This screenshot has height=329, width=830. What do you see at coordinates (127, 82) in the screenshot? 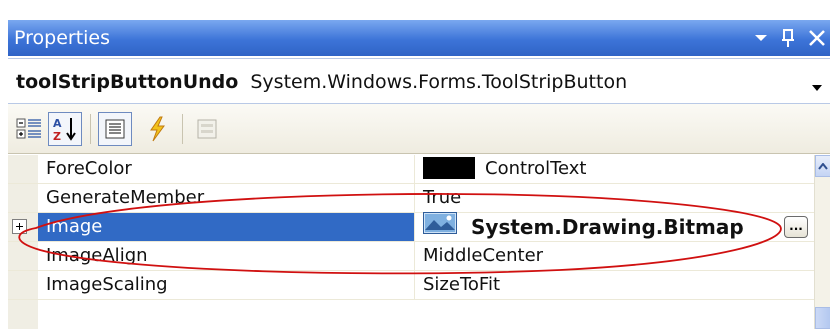
I see `object-name: toolStripButtonUndo` at bounding box center [127, 82].